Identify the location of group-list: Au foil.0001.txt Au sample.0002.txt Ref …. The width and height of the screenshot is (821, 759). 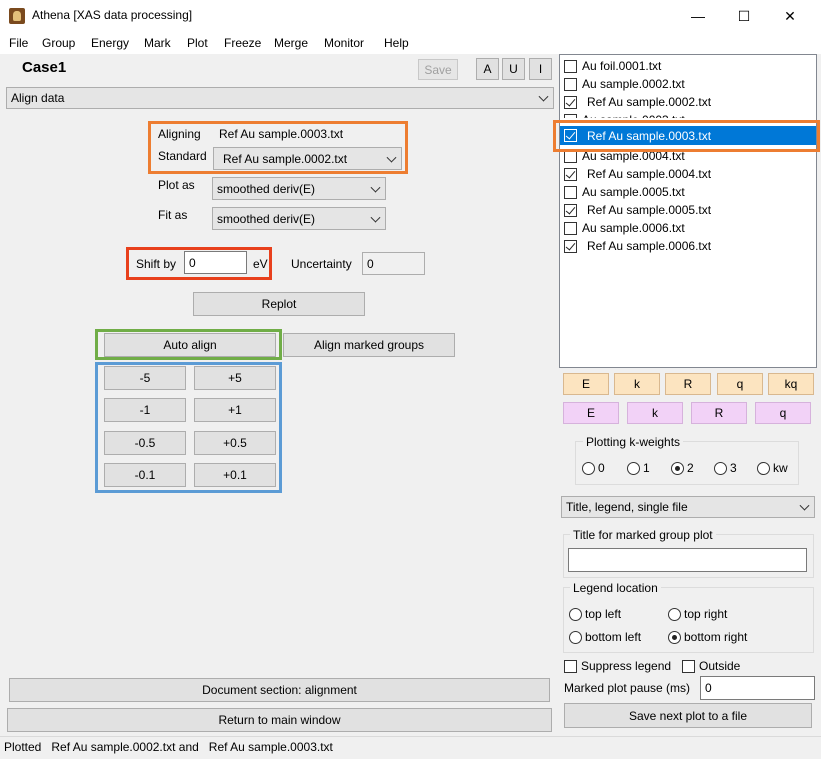
(688, 211).